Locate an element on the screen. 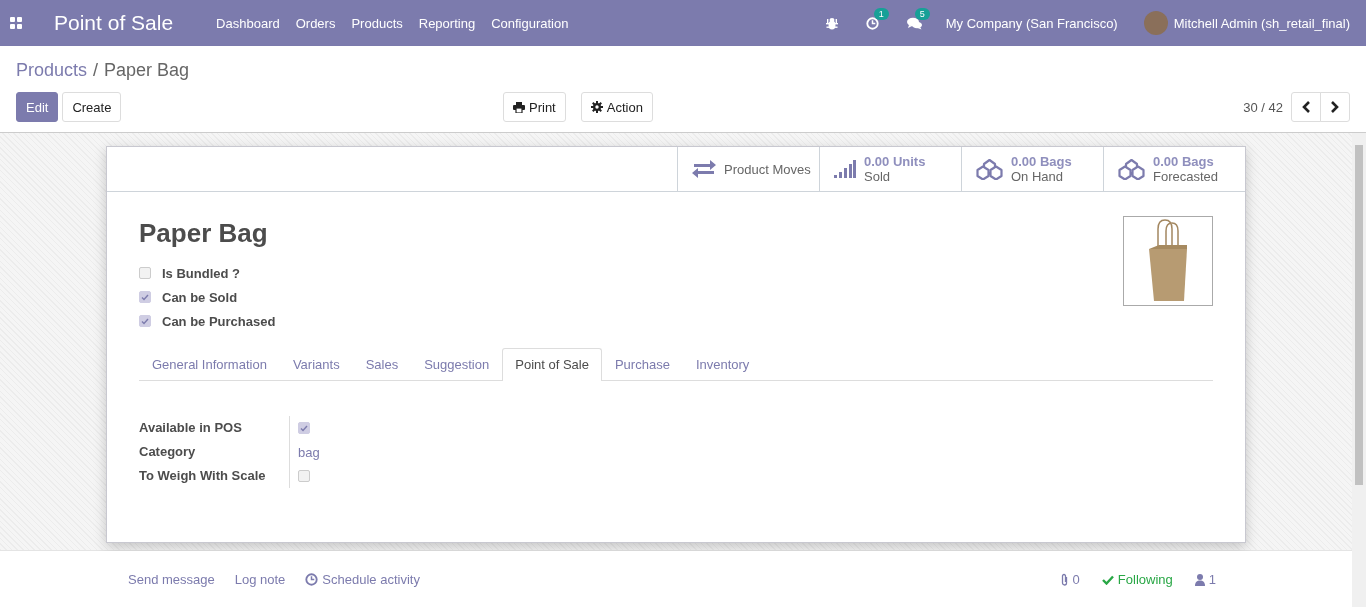 This screenshot has width=1366, height=608. log-note-link: Log note is located at coordinates (260, 579).